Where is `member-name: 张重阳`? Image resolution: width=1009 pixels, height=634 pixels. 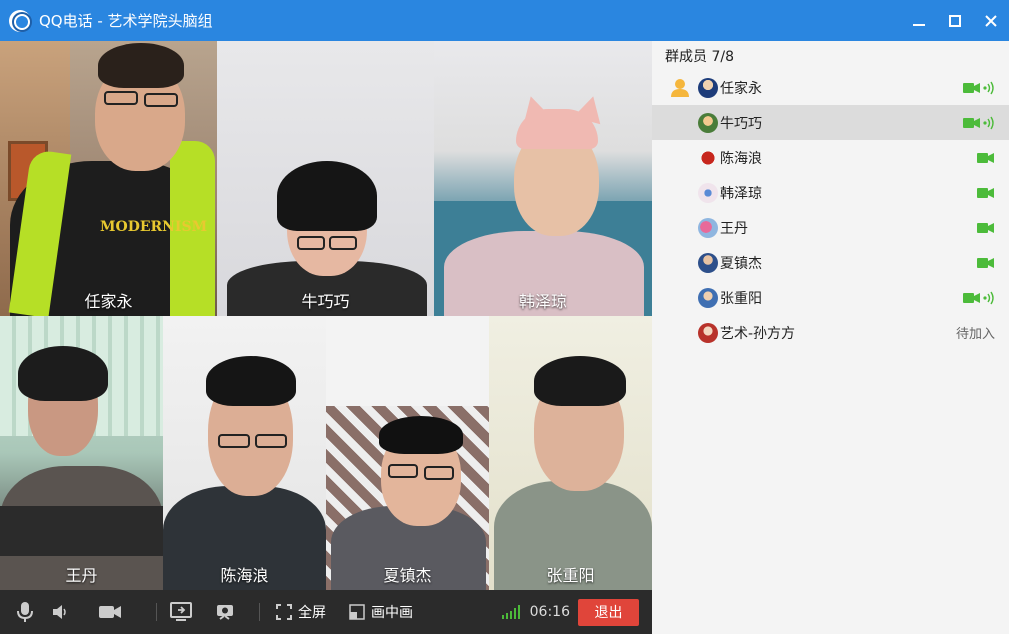
member-name: 张重阳 is located at coordinates (741, 298).